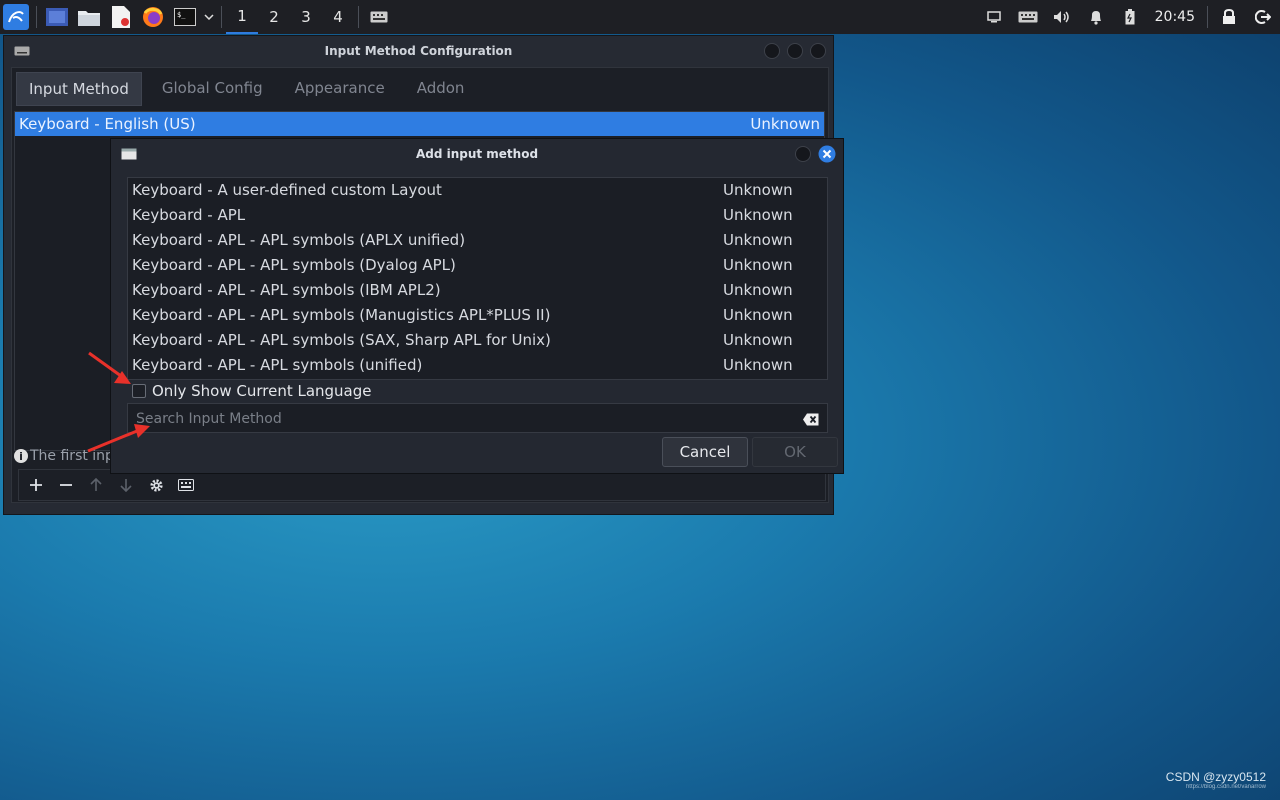 The image size is (1280, 800). What do you see at coordinates (994, 17) in the screenshot?
I see `display-icon` at bounding box center [994, 17].